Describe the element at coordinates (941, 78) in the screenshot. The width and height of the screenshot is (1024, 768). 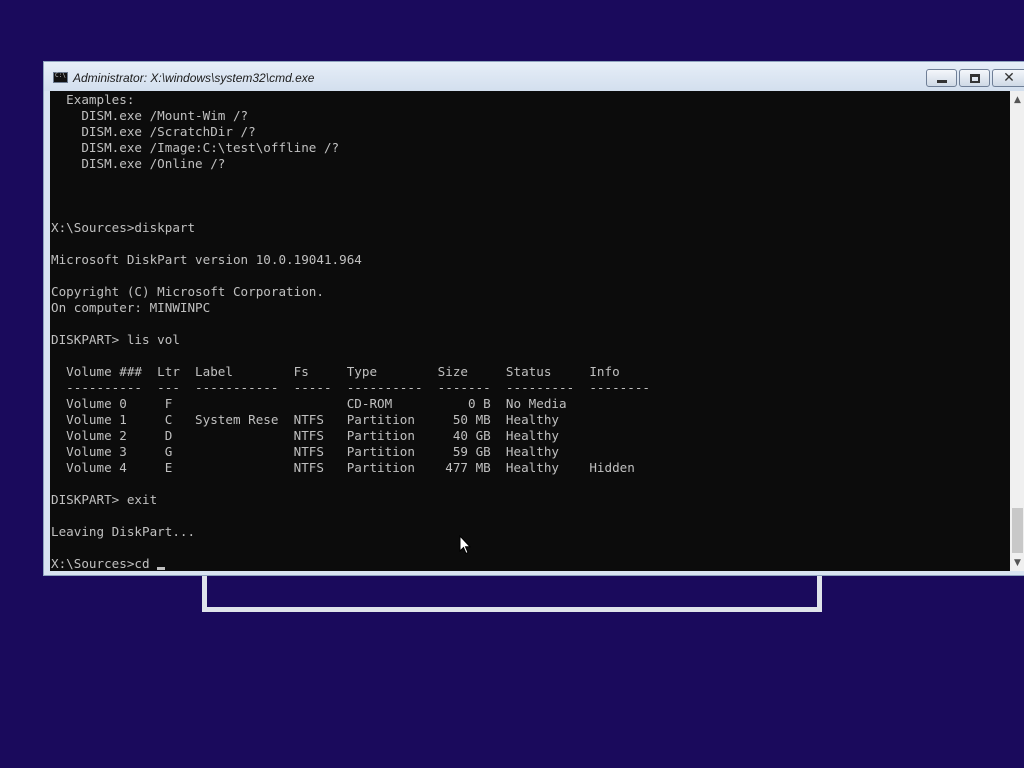
I see `minimize-button` at that location.